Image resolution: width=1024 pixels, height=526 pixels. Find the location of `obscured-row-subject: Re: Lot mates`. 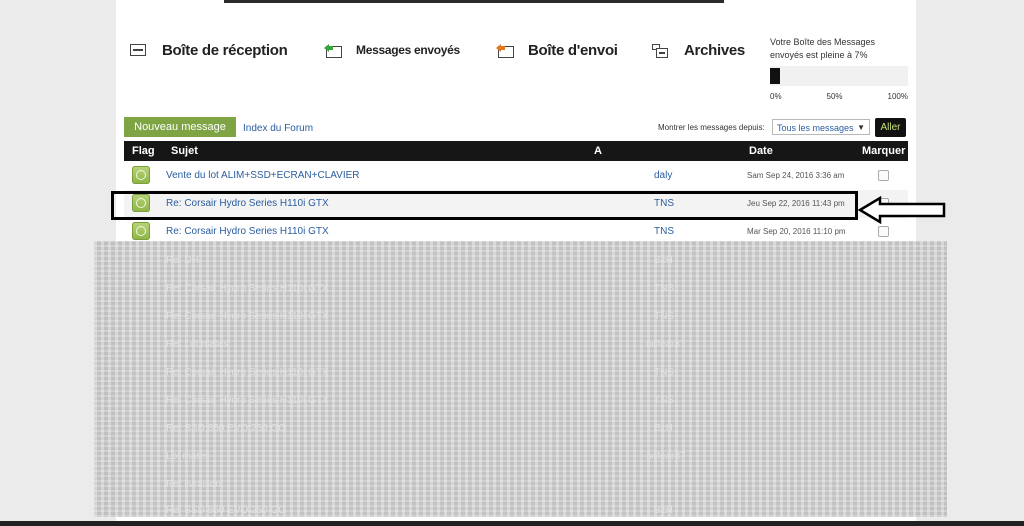

obscured-row-subject: Re: Lot mates is located at coordinates (197, 344).